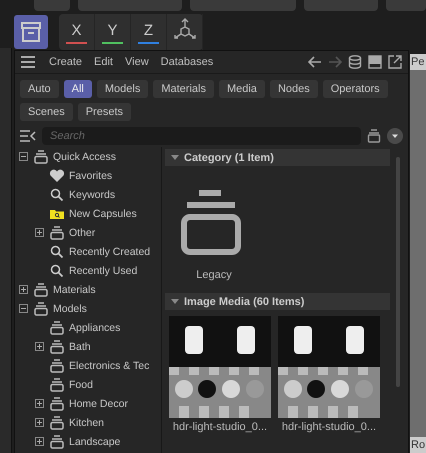 The width and height of the screenshot is (426, 453). Describe the element at coordinates (103, 214) in the screenshot. I see `tree-item: New Capsules` at that location.